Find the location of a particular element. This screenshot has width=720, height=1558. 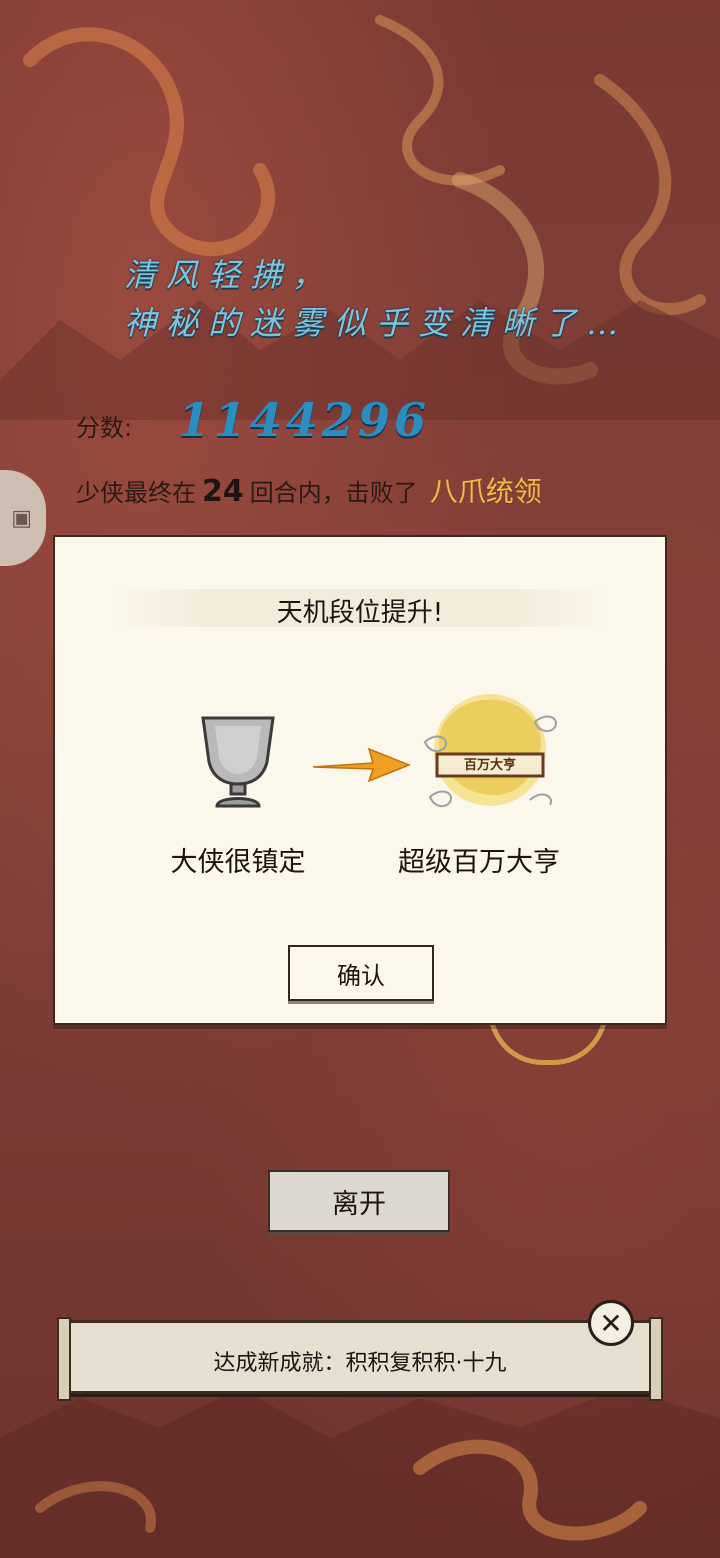

close-icon: ✕ is located at coordinates (611, 1323).